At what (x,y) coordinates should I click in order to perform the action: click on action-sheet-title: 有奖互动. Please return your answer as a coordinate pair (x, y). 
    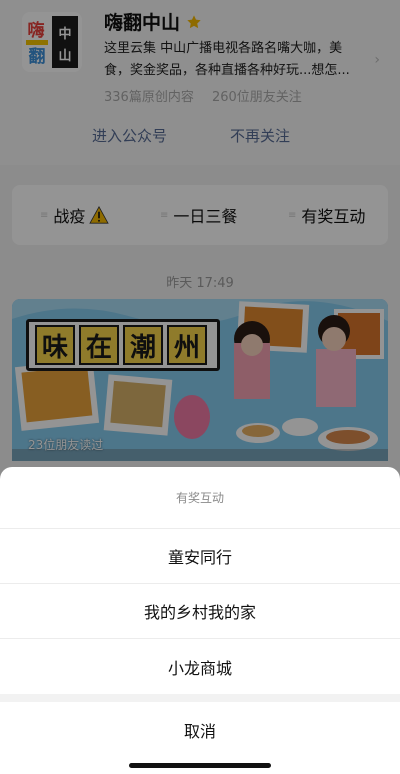
    Looking at the image, I should click on (200, 498).